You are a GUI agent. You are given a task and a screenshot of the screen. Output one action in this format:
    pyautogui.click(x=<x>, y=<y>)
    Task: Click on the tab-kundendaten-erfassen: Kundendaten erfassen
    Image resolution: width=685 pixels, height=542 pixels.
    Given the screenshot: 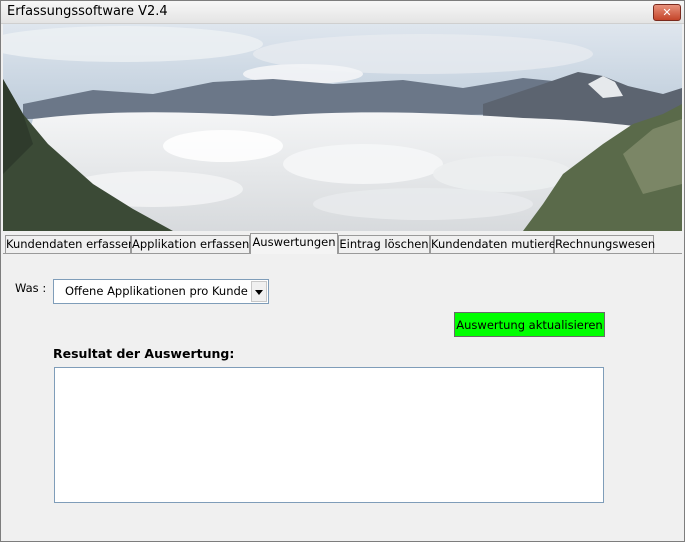 What is the action you would take?
    pyautogui.click(x=70, y=244)
    